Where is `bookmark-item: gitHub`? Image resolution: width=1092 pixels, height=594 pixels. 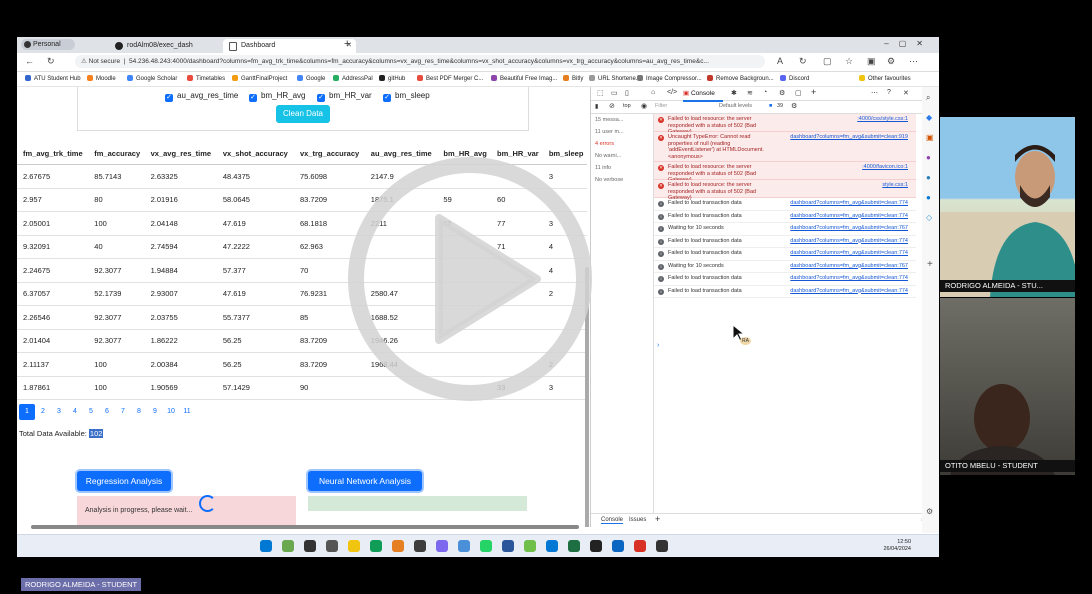 bookmark-item: gitHub is located at coordinates (392, 78).